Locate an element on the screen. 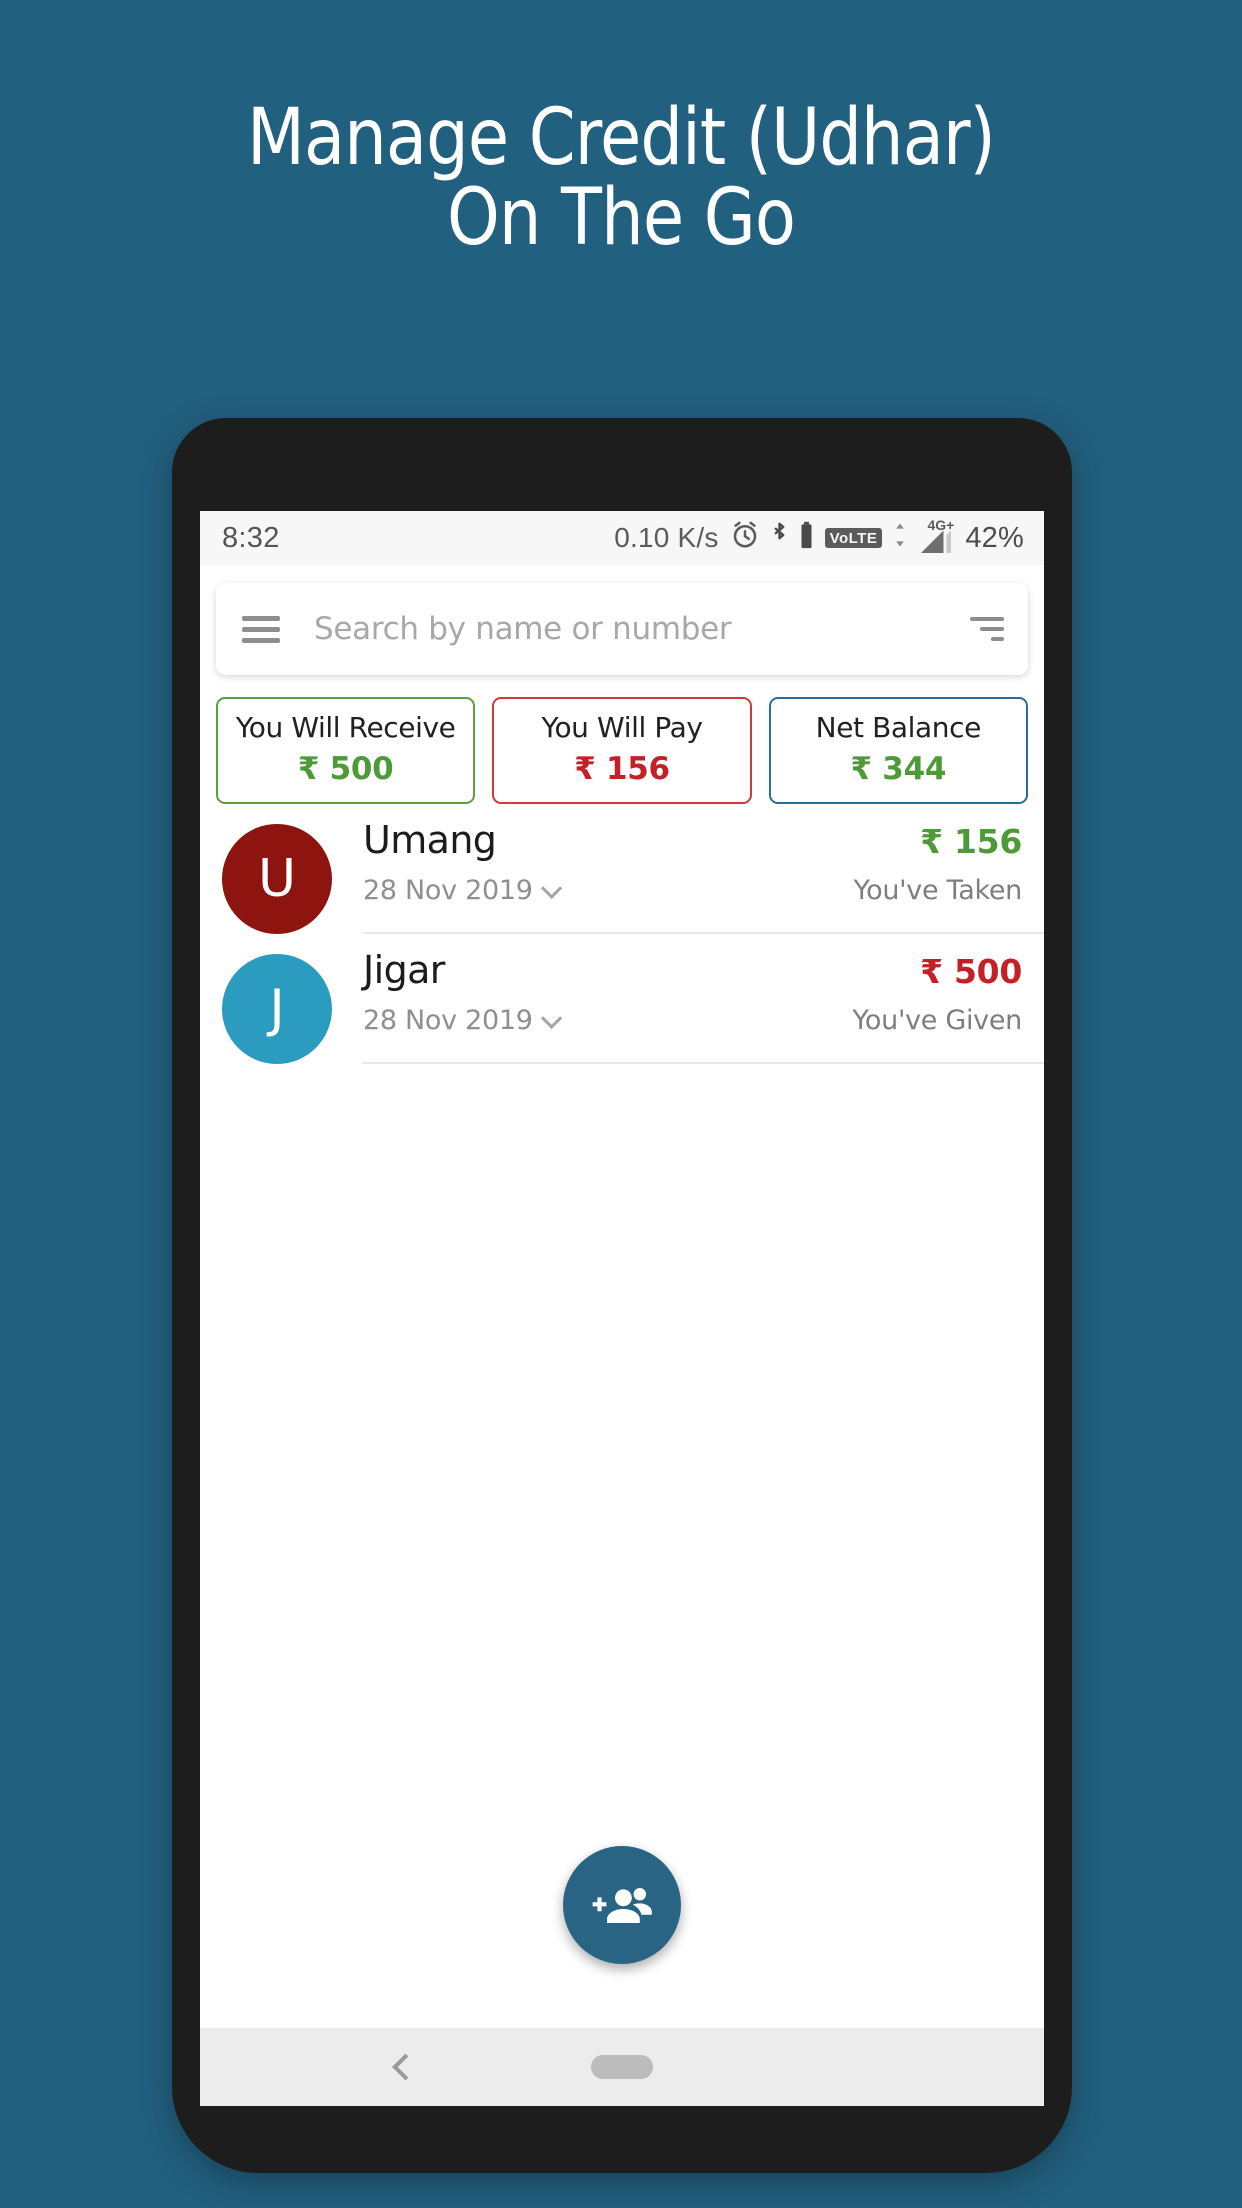 Image resolution: width=1242 pixels, height=2208 pixels. contact-name: Umang is located at coordinates (430, 840).